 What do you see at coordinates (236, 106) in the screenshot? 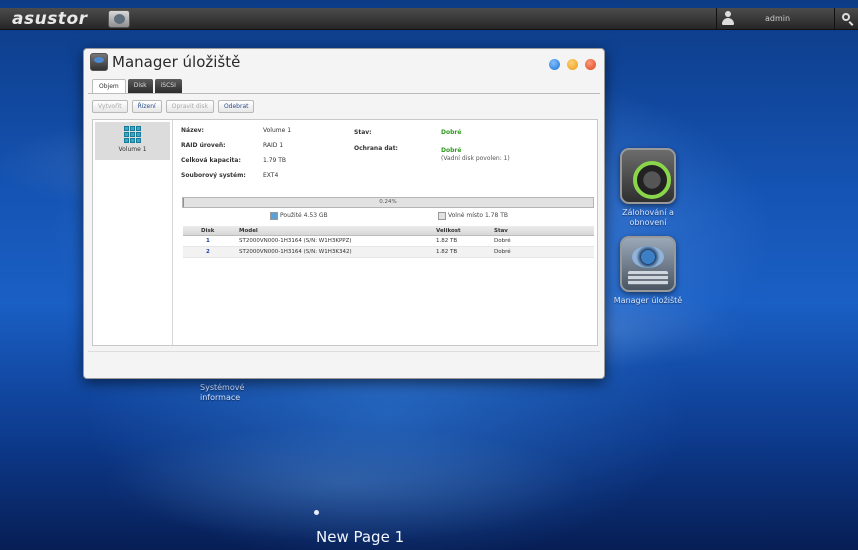
I see `remove-button: Odebrat` at bounding box center [236, 106].